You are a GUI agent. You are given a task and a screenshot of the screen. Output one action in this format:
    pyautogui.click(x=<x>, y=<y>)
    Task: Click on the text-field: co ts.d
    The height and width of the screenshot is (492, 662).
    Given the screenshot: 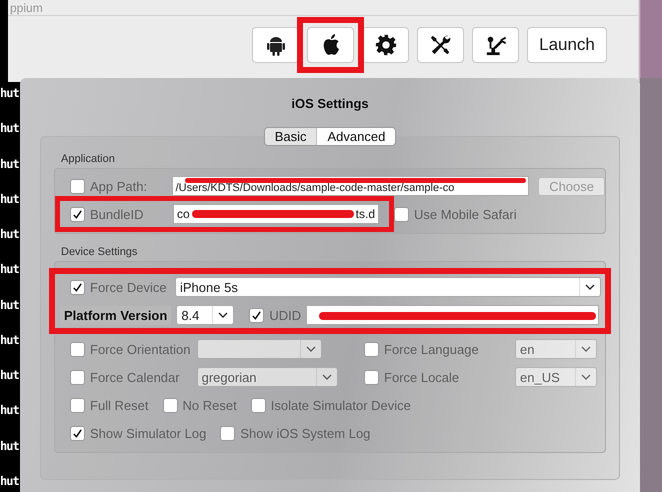 What is the action you would take?
    pyautogui.click(x=276, y=214)
    